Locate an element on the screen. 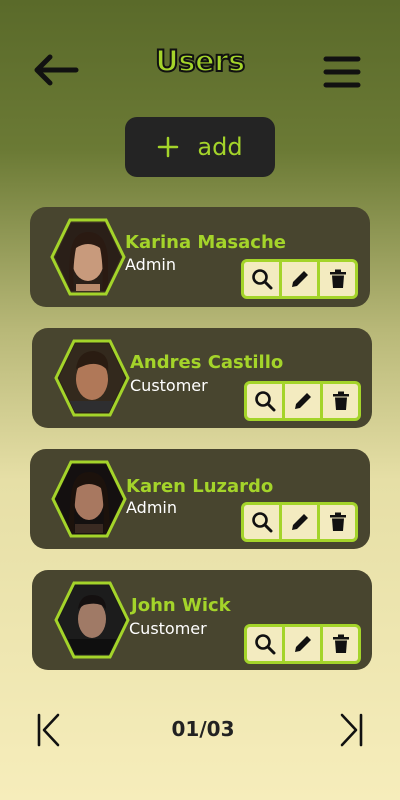 The height and width of the screenshot is (800, 400). plus-icon is located at coordinates (168, 147).